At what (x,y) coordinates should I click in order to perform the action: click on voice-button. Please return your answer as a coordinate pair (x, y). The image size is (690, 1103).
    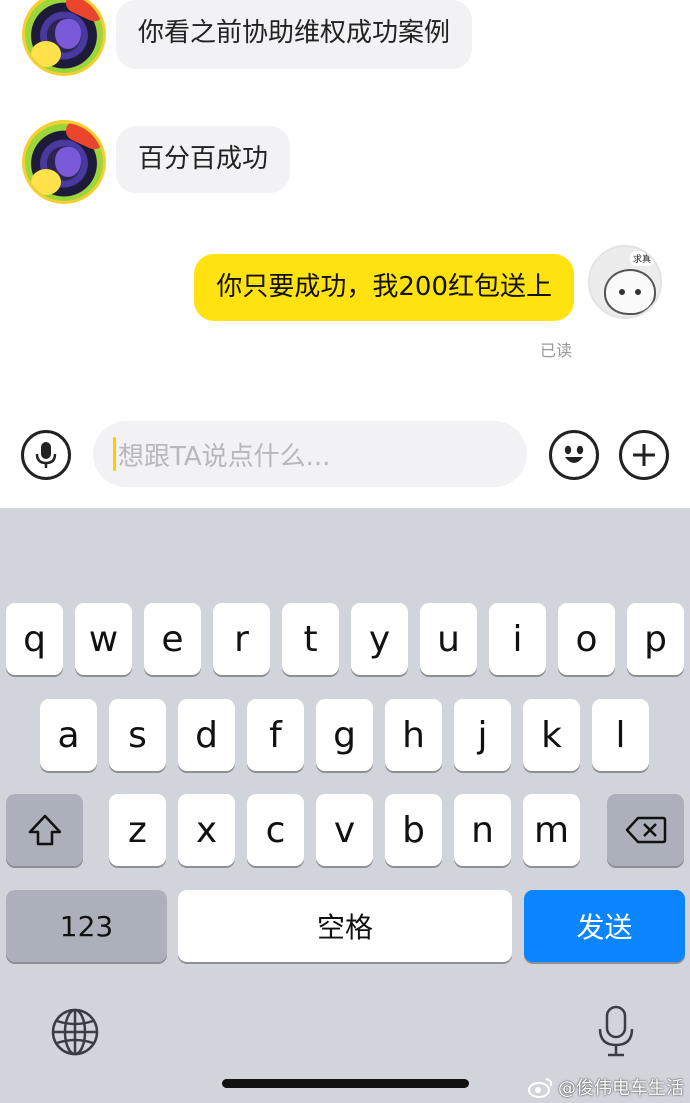
    Looking at the image, I should click on (46, 455).